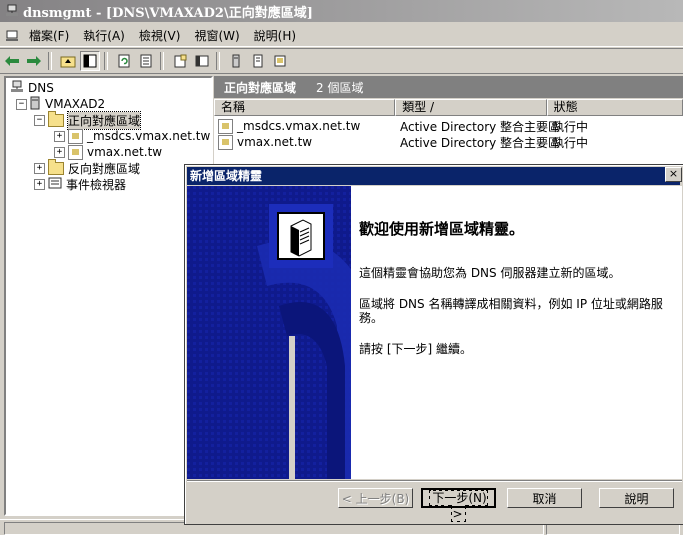 This screenshot has width=683, height=535. I want to click on tree-item-zone-vmax: + vmax.net.tw, so click(108, 152).